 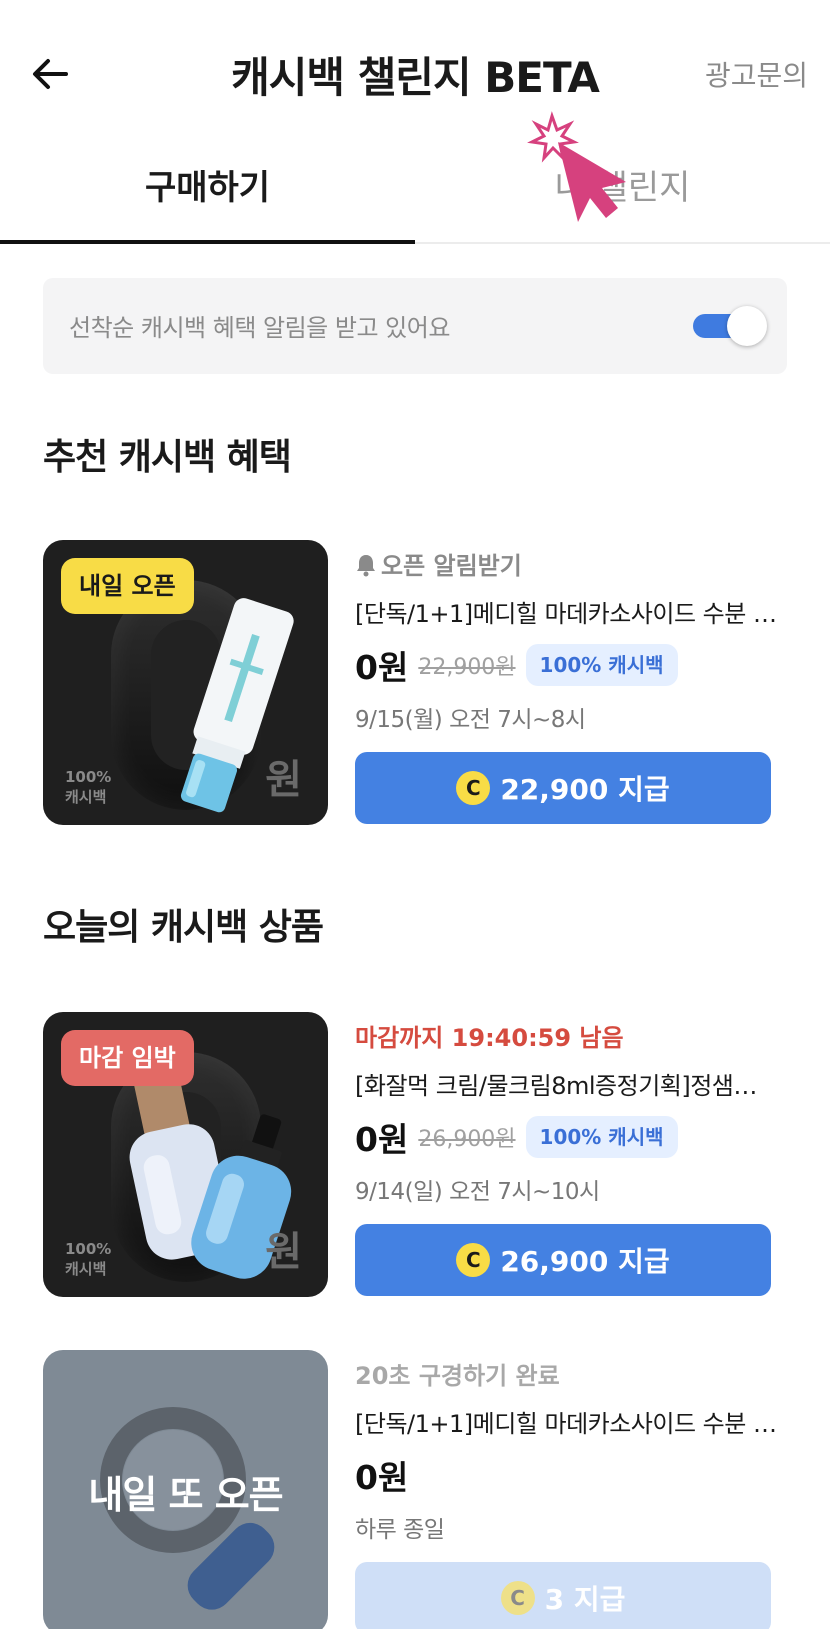 I want to click on open-schedule: 하루 종일, so click(x=400, y=1530).